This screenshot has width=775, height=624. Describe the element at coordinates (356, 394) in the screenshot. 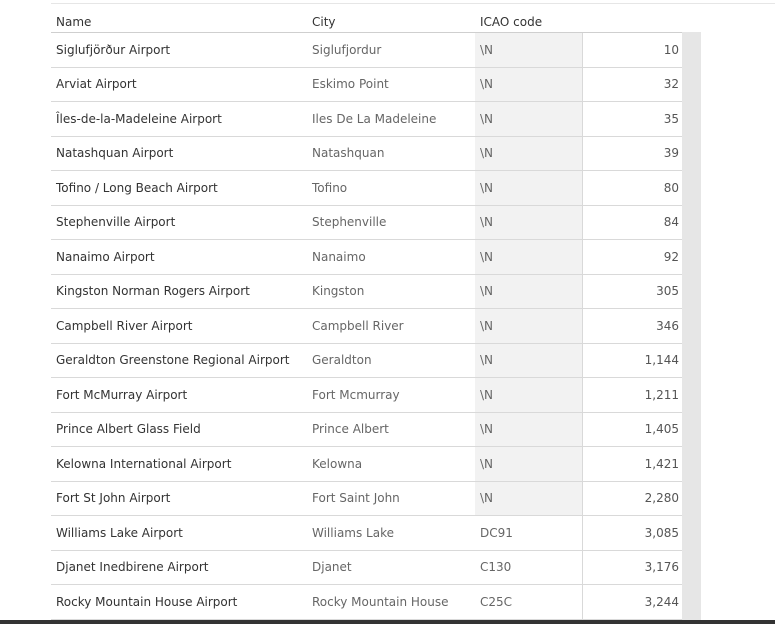

I see `cell-city: Fort Mcmurray` at that location.